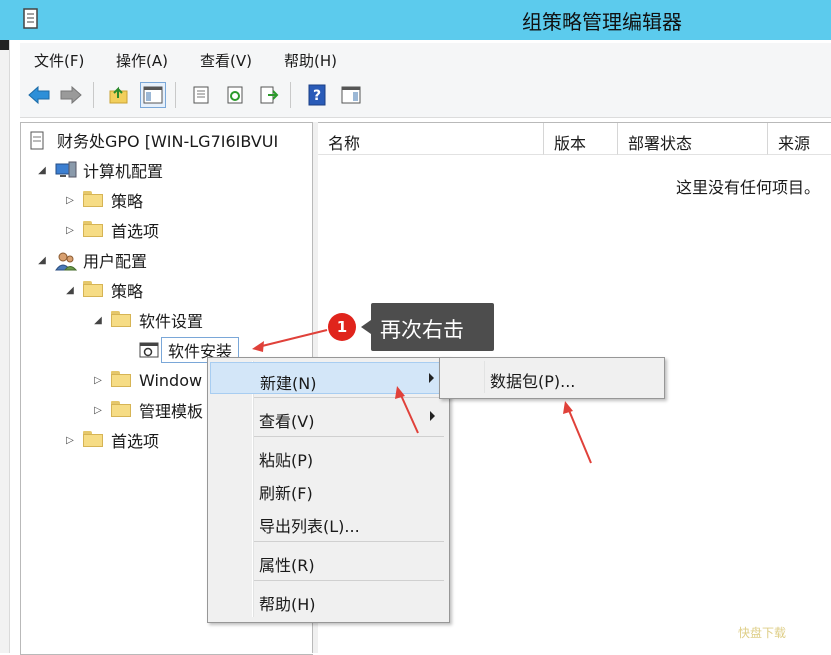 This screenshot has height=655, width=831. I want to click on annotation-text: 再次右击, so click(422, 330).